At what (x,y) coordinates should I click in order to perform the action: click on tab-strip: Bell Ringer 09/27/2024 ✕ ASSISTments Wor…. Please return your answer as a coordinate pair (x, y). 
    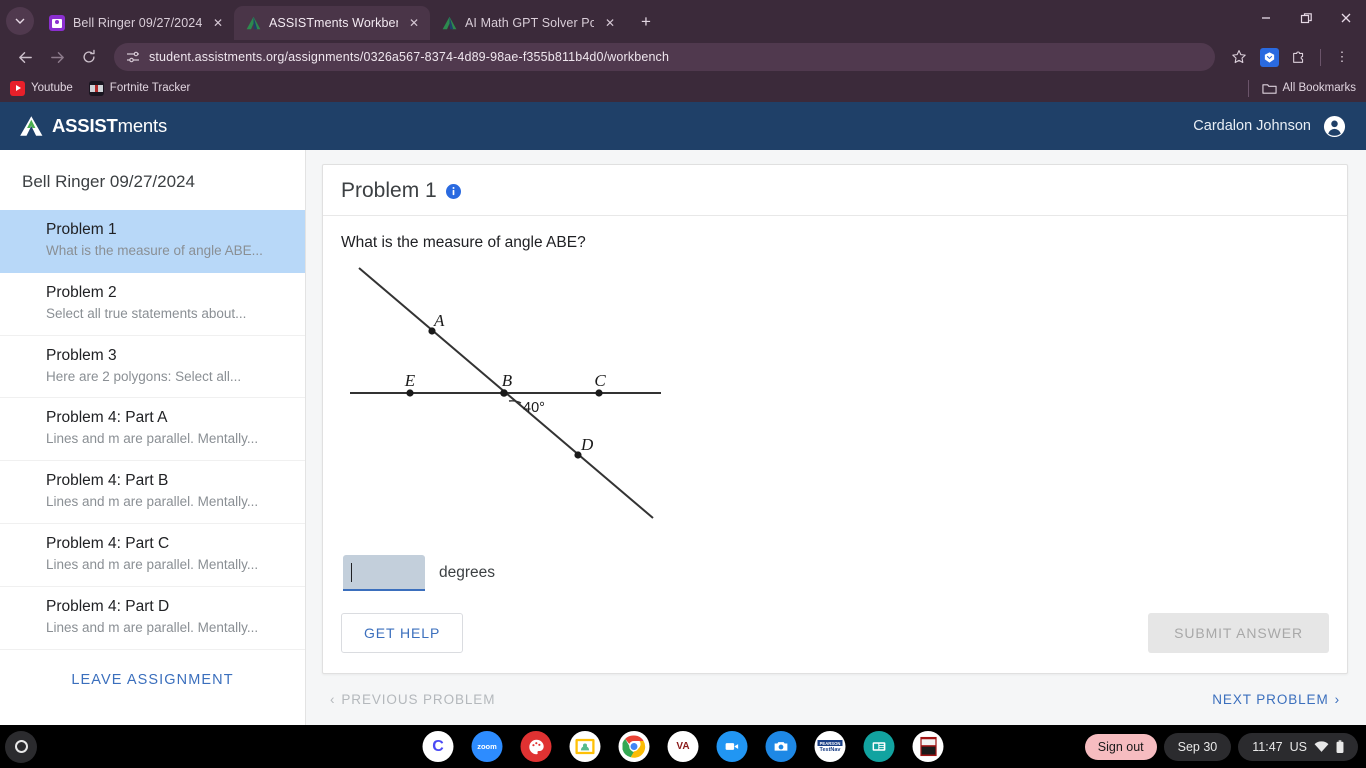
    Looking at the image, I should click on (683, 20).